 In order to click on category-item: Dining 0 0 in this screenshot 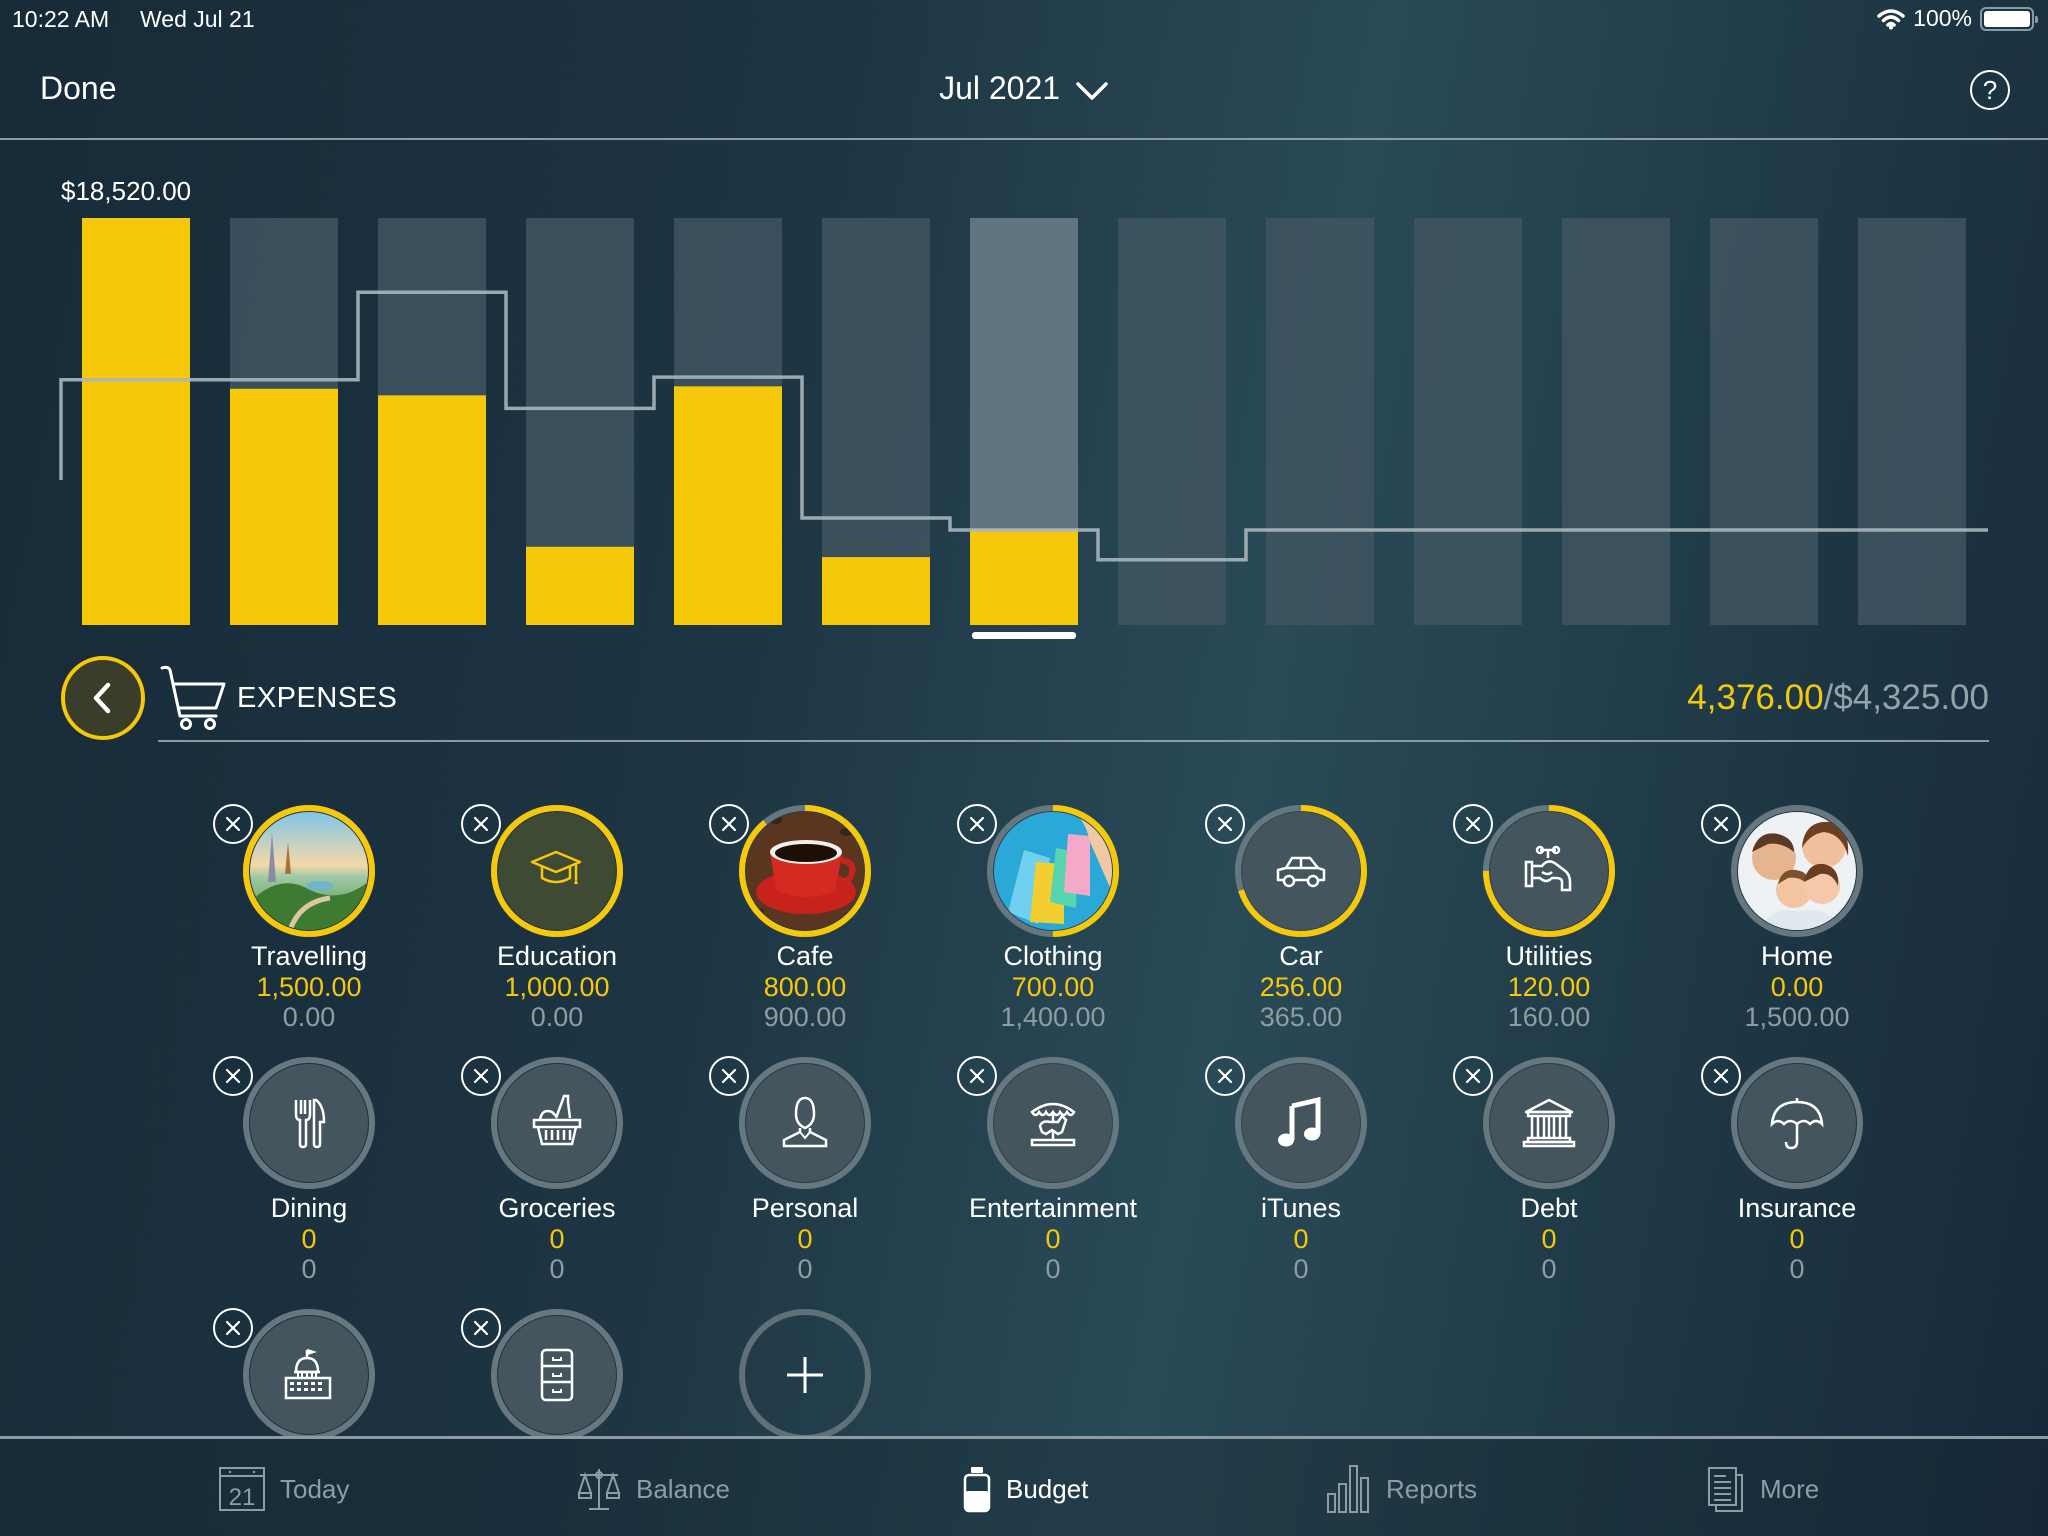, I will do `click(309, 1170)`.